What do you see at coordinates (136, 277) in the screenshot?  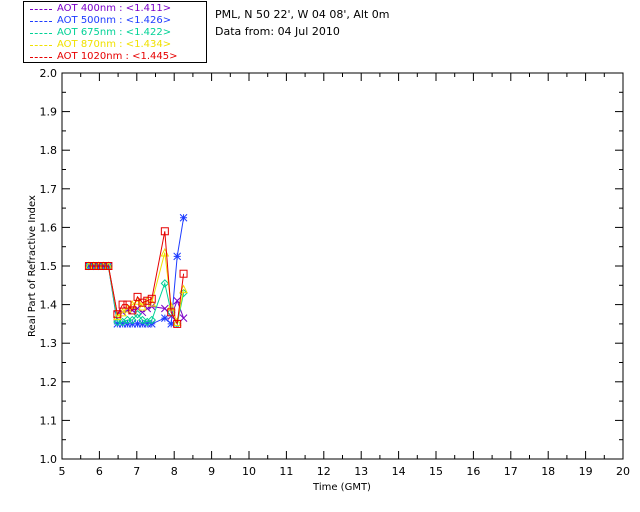 I see `series-aot-1020nm` at bounding box center [136, 277].